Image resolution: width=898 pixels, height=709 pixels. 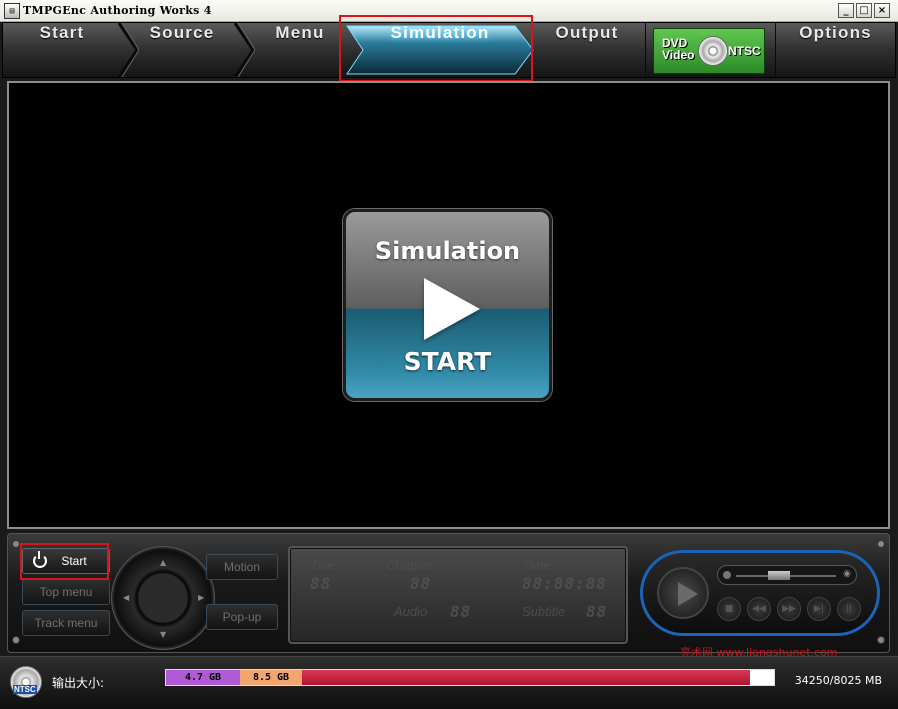 I want to click on arrow-right-icon: ▶, so click(x=201, y=597).